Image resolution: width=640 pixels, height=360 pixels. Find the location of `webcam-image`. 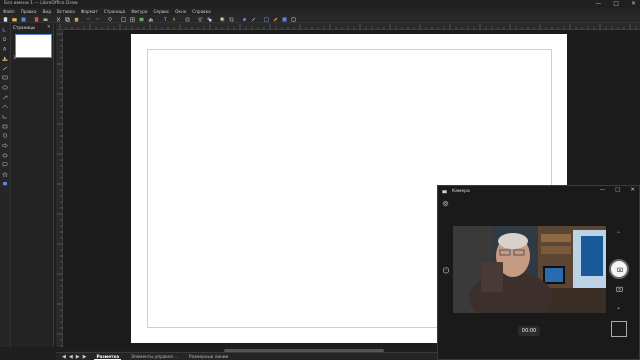

webcam-image is located at coordinates (529, 269).